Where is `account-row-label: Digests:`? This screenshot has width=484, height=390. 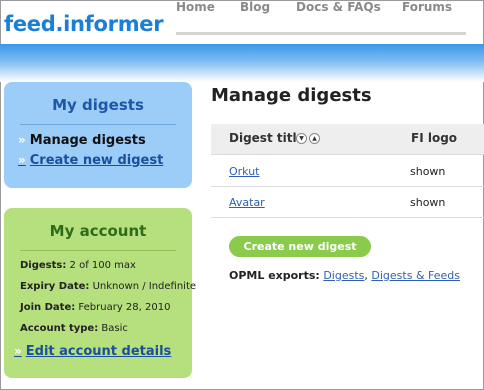 account-row-label: Digests: is located at coordinates (43, 265).